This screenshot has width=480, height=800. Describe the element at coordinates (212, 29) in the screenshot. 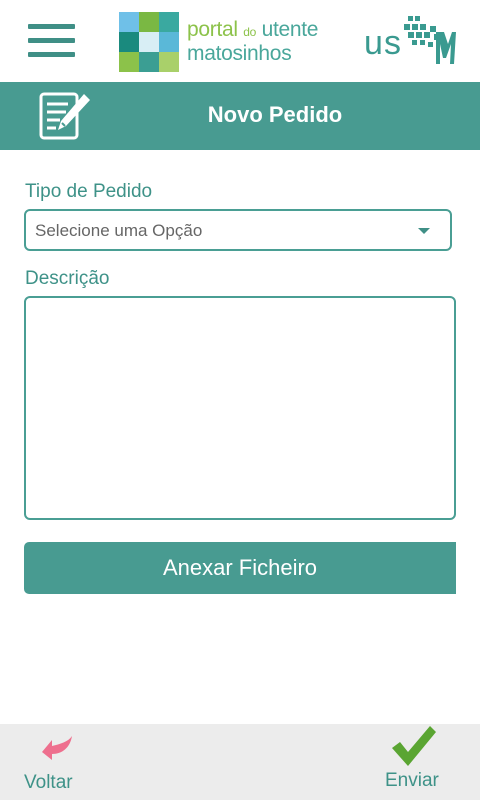

I see `logo-word-portal: portal` at that location.